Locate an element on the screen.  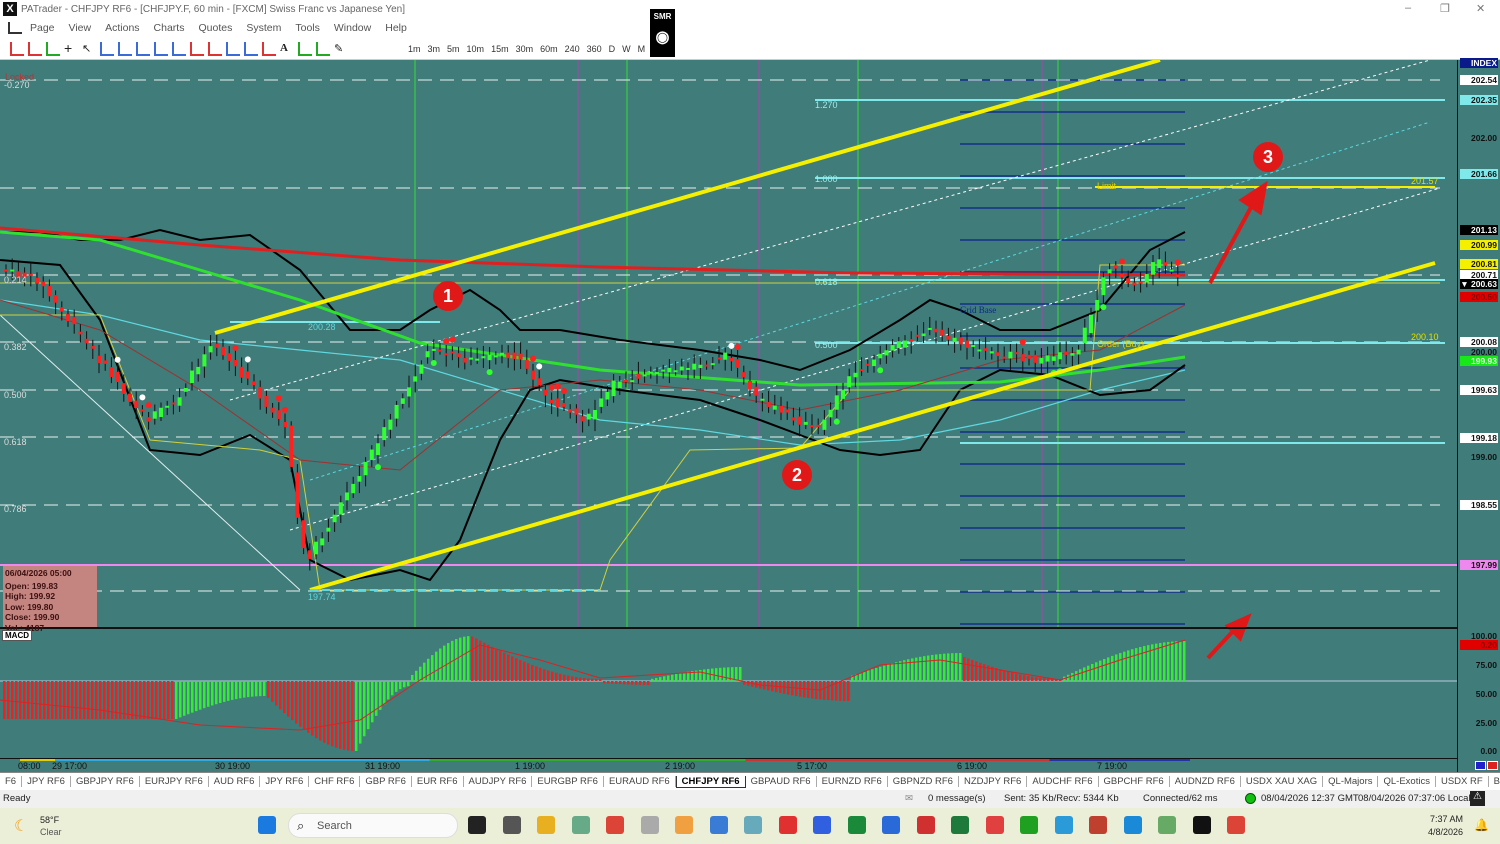
maximize-button: ❐ is located at coordinates (1445, 8).